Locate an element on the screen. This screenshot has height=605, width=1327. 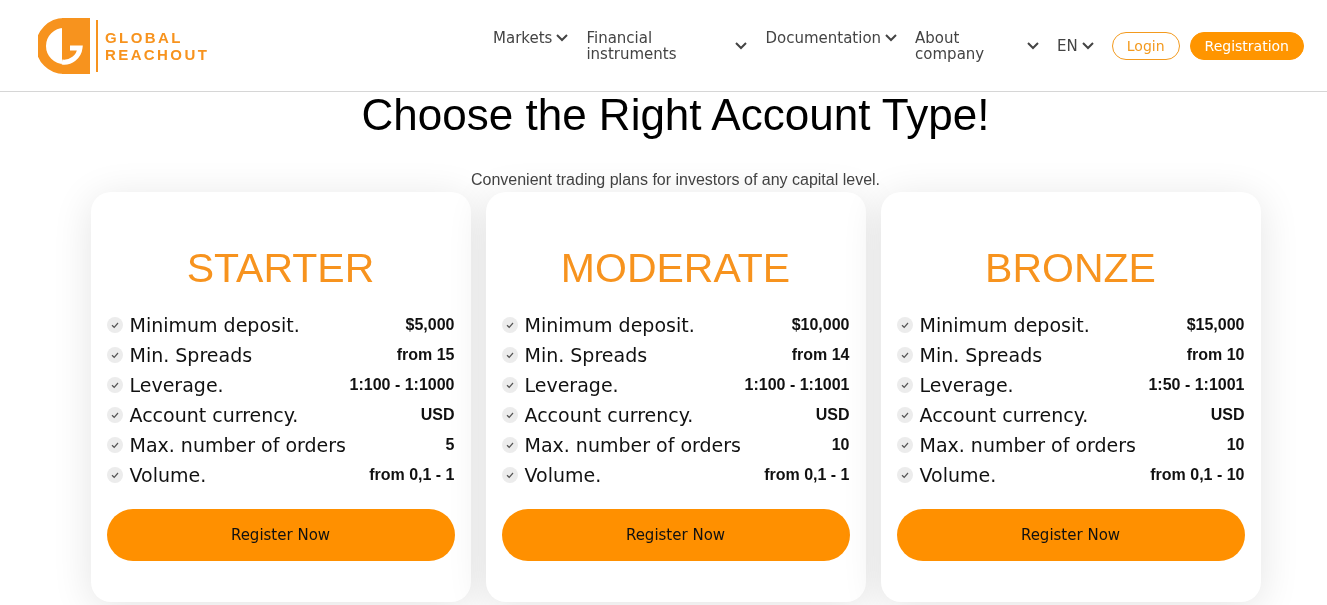
feature-value: from 10 is located at coordinates (1215, 355).